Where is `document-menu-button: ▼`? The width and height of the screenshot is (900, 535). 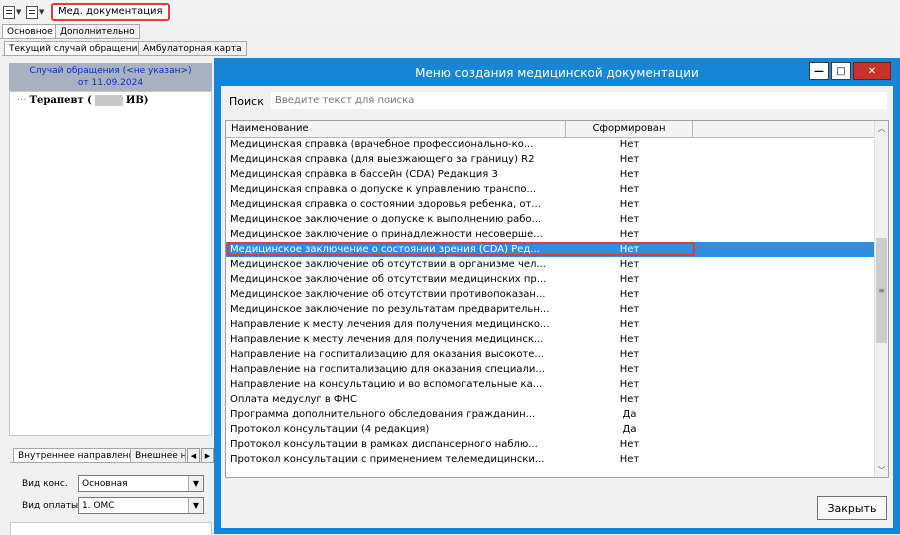
document-menu-button: ▼ is located at coordinates (12, 12).